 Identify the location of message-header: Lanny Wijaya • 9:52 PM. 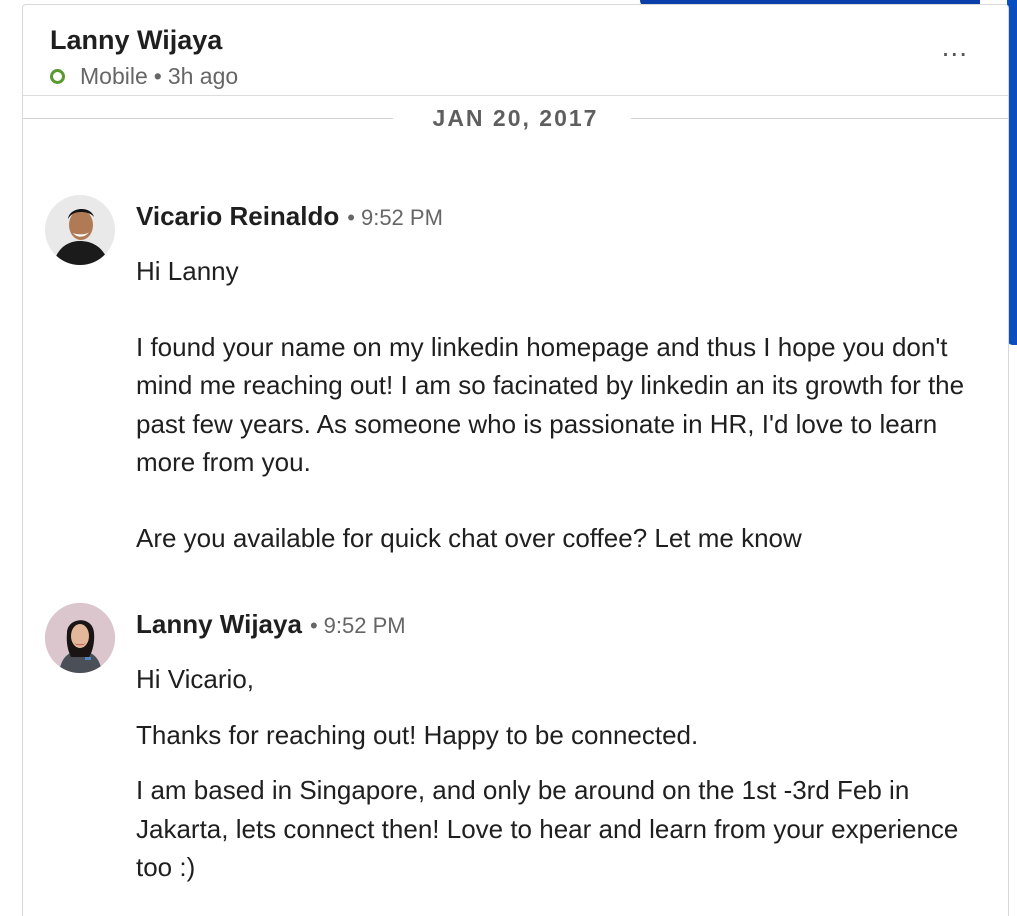
(271, 624).